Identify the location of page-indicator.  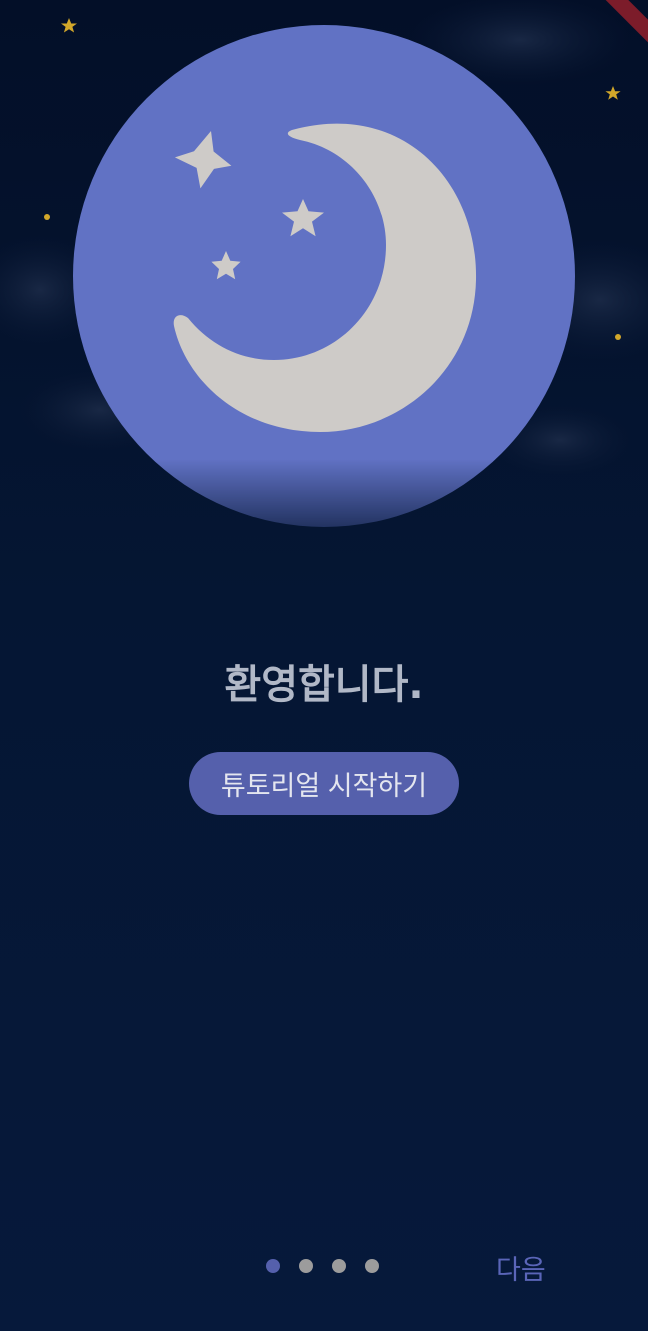
(322, 1266).